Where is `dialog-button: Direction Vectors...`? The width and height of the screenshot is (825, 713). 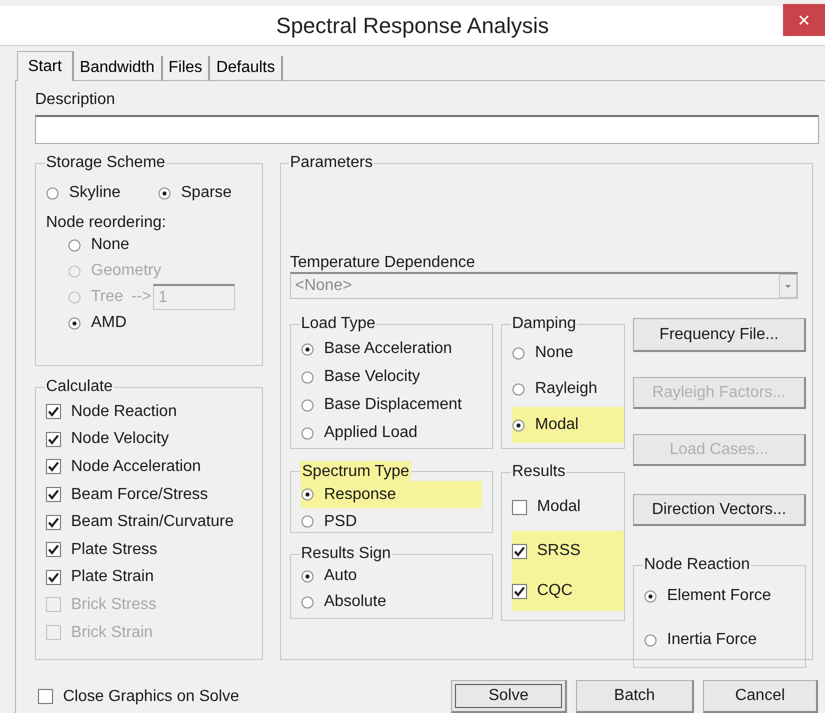 dialog-button: Direction Vectors... is located at coordinates (719, 510).